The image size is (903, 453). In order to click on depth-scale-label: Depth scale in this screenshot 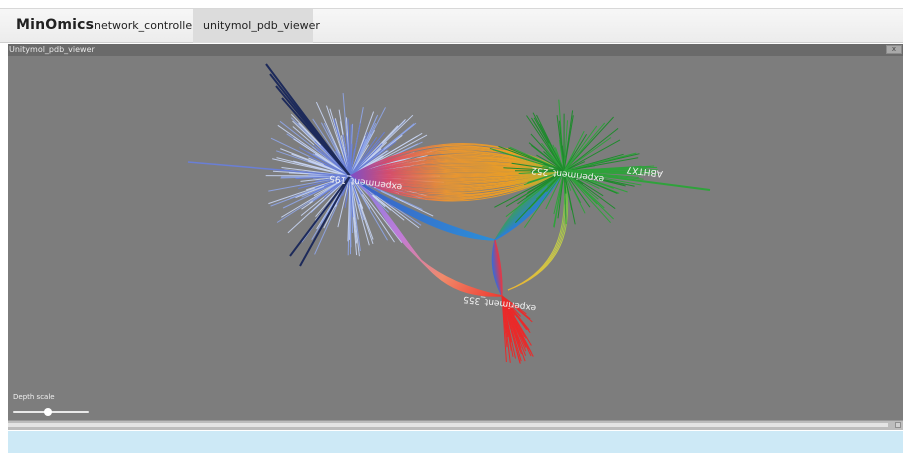, I will do `click(34, 397)`.